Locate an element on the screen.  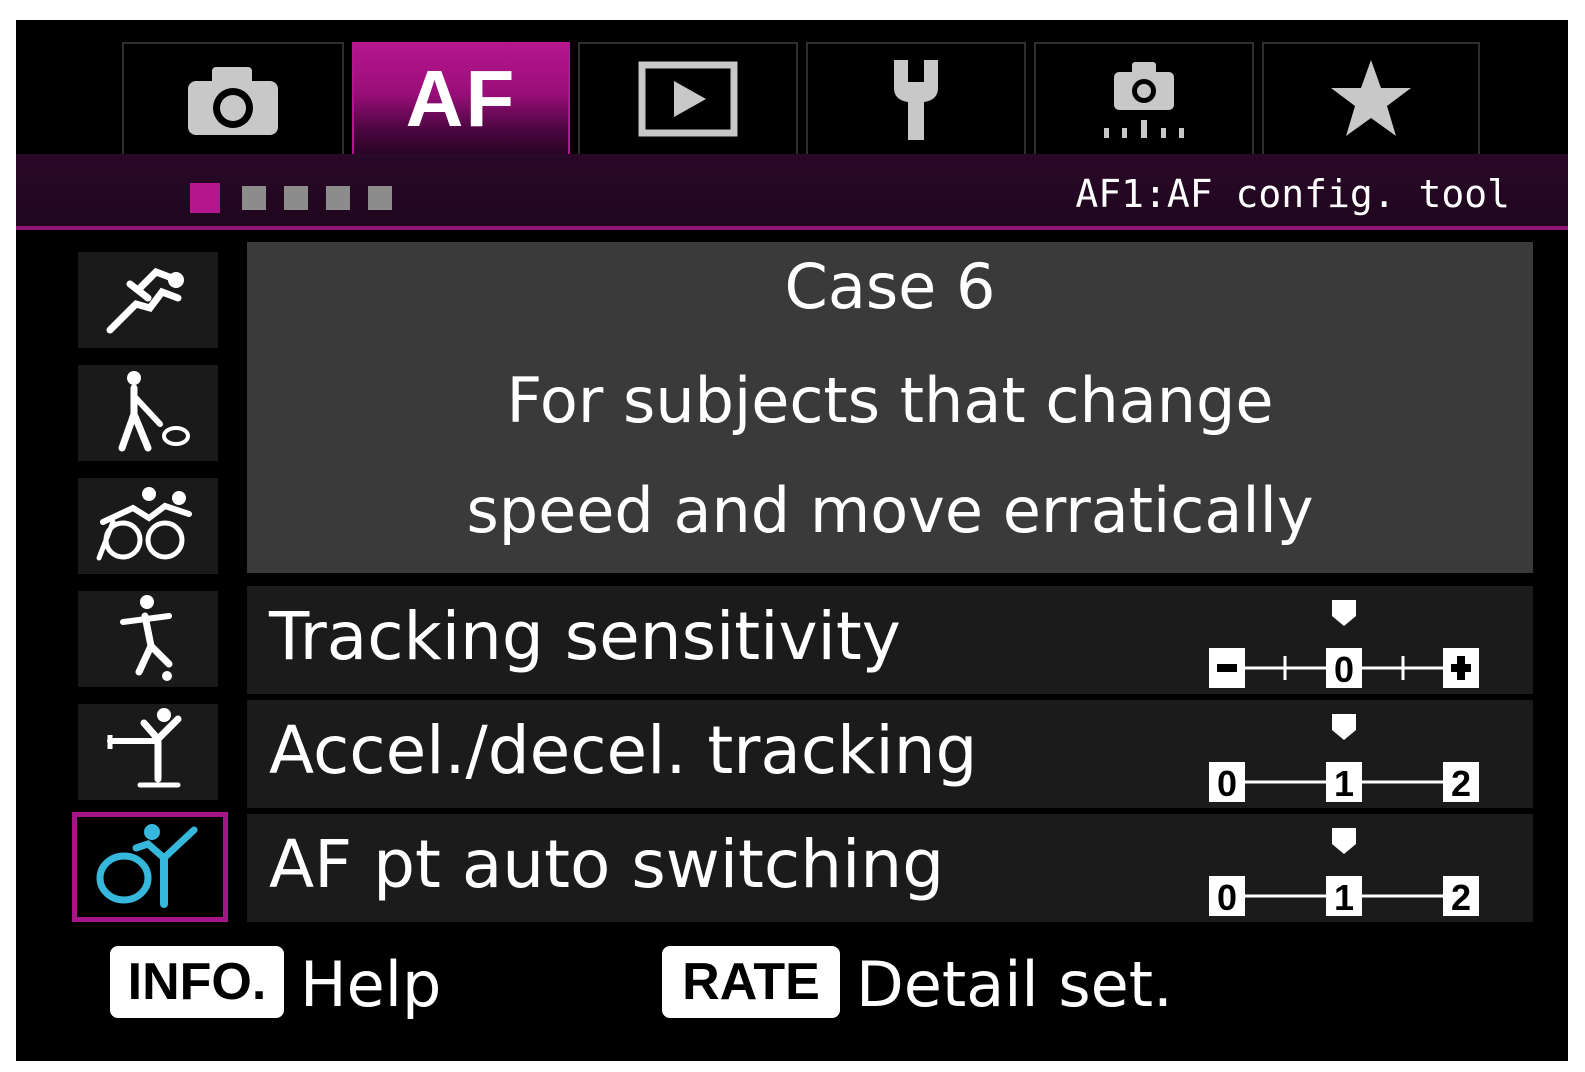
param-row-tracking-sensitivity: Tracking sensitivity 0 is located at coordinates (890, 640).